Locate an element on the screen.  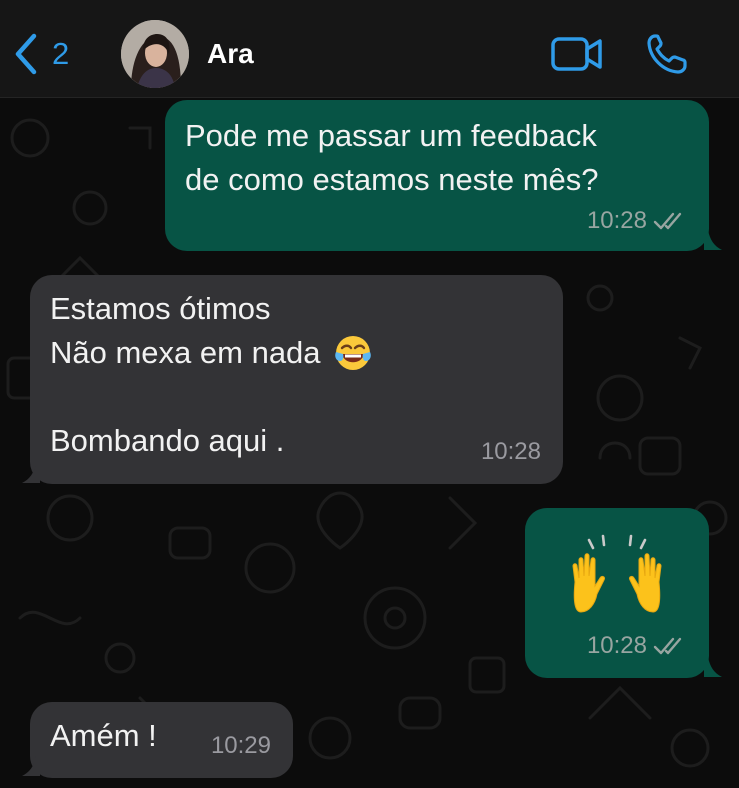
avatar is located at coordinates (155, 54).